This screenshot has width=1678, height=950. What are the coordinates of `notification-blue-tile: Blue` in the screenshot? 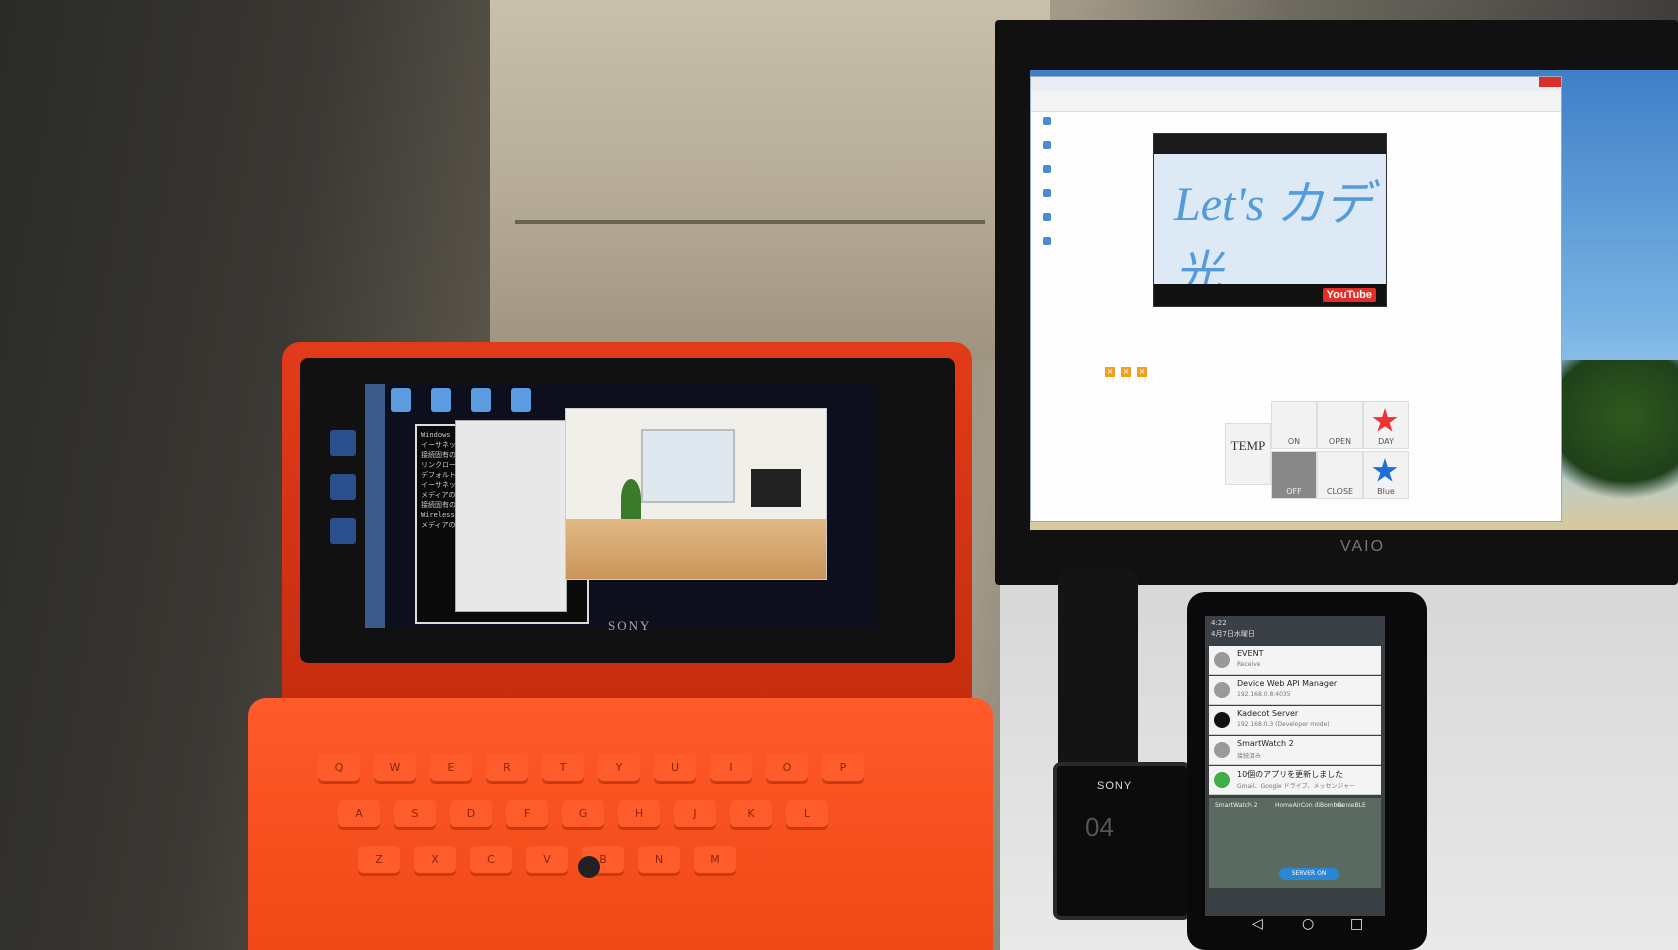 It's located at (1386, 475).